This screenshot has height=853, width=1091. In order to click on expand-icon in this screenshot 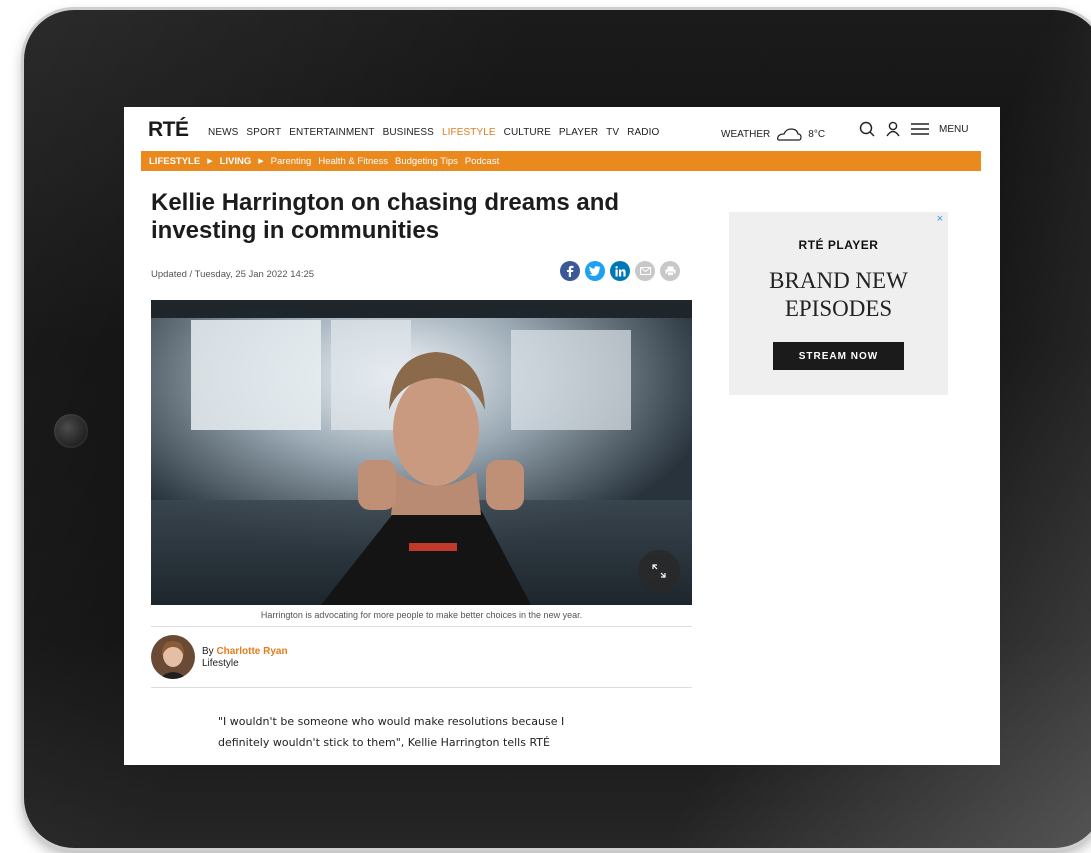, I will do `click(659, 571)`.